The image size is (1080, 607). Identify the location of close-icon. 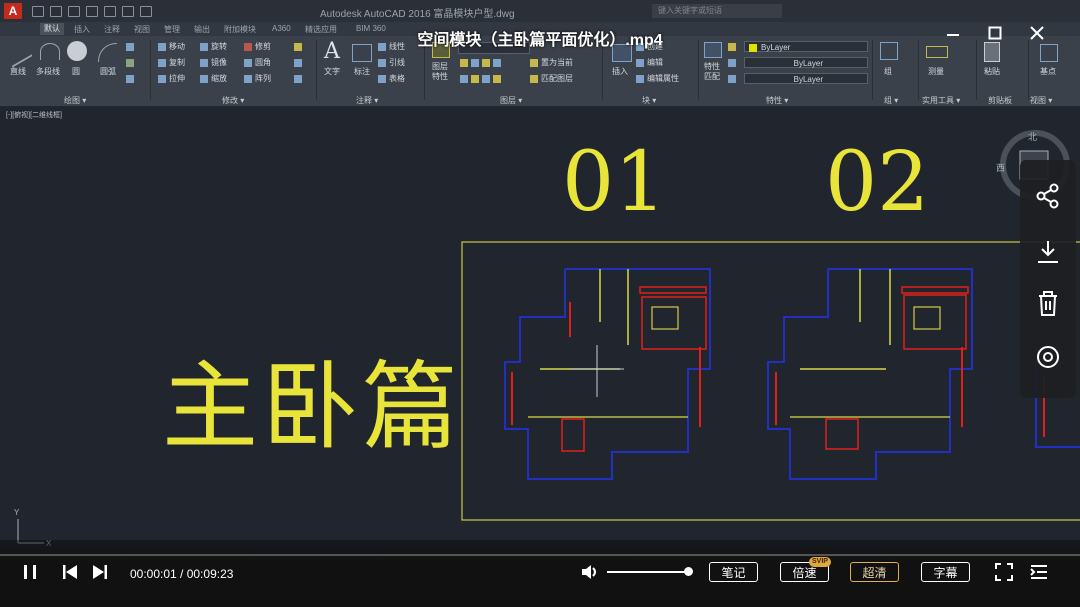
(1037, 33).